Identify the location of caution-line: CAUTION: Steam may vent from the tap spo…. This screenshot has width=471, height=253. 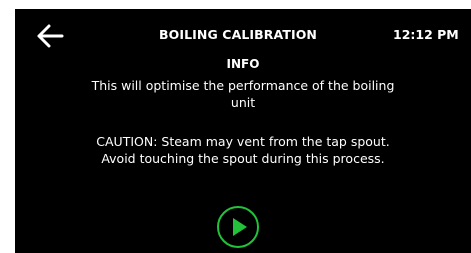
(243, 141).